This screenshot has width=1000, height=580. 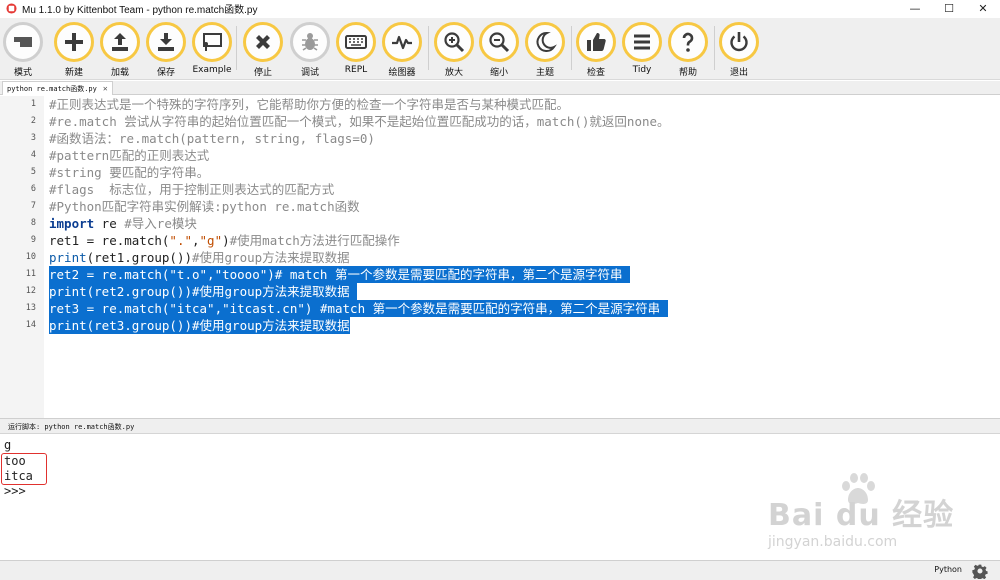 I want to click on upload-icon, so click(x=120, y=42).